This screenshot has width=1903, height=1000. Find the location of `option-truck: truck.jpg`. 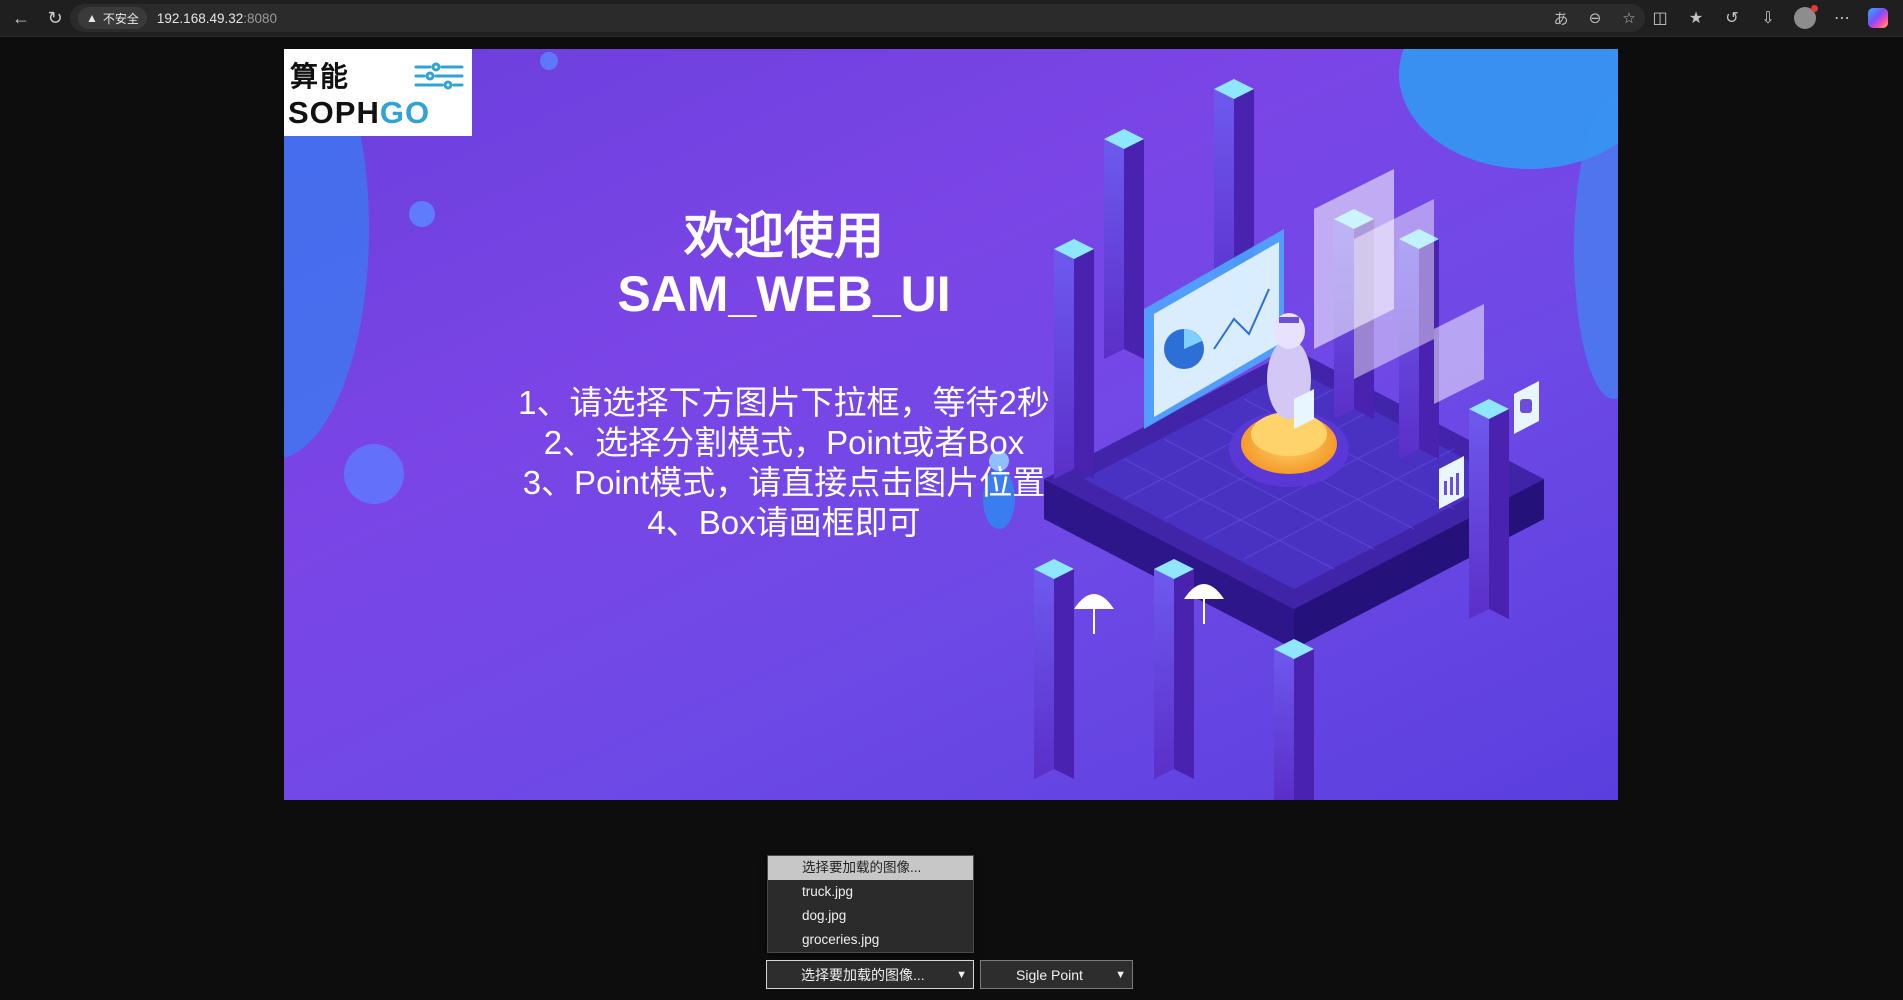

option-truck: truck.jpg is located at coordinates (870, 892).